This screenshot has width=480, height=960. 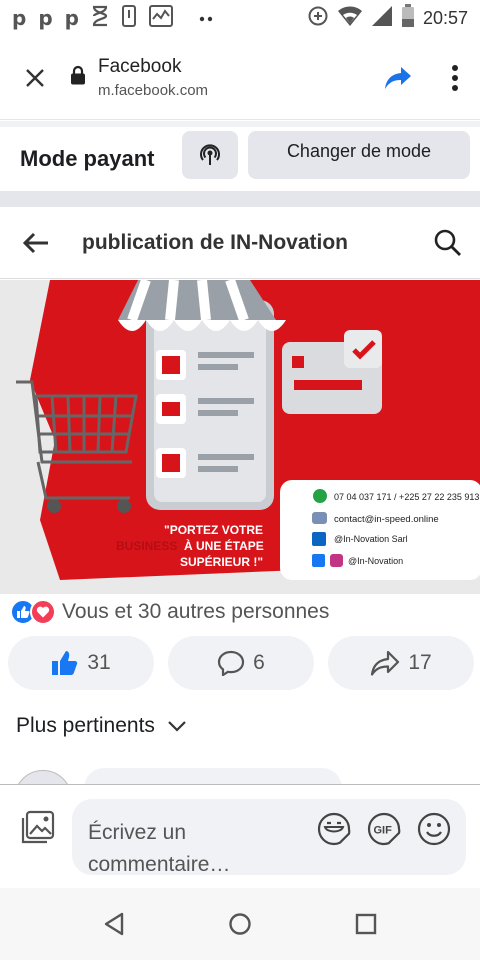 What do you see at coordinates (129, 18) in the screenshot?
I see `phone-icon` at bounding box center [129, 18].